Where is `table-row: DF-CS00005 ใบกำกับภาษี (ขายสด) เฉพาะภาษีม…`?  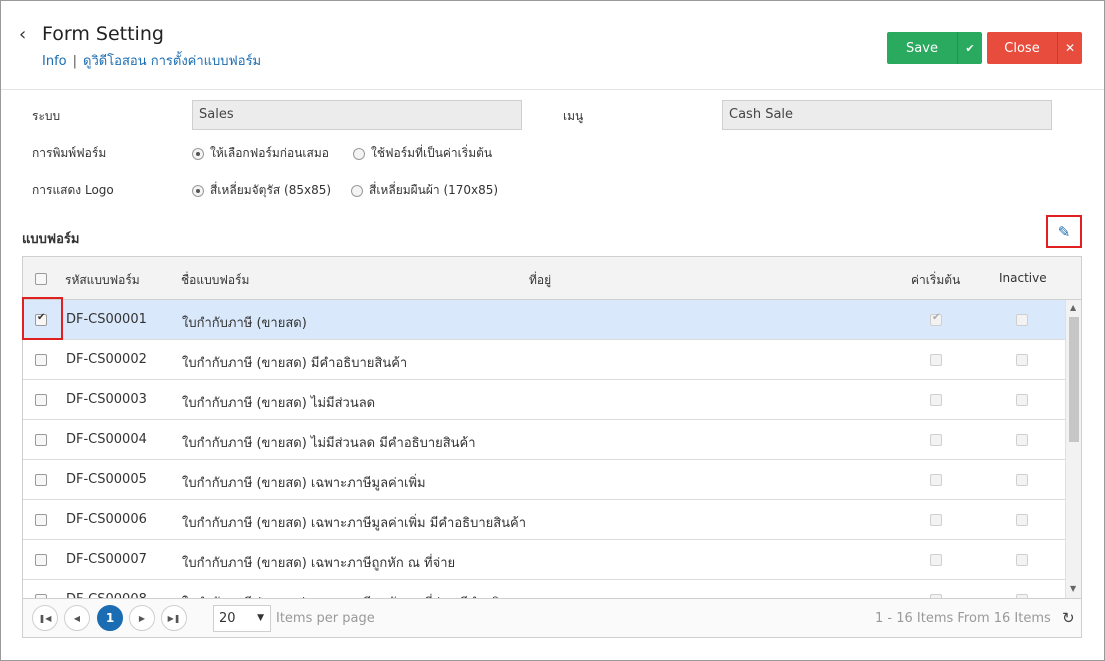
table-row: DF-CS00005 ใบกำกับภาษี (ขายสด) เฉพาะภาษีม… is located at coordinates (544, 480).